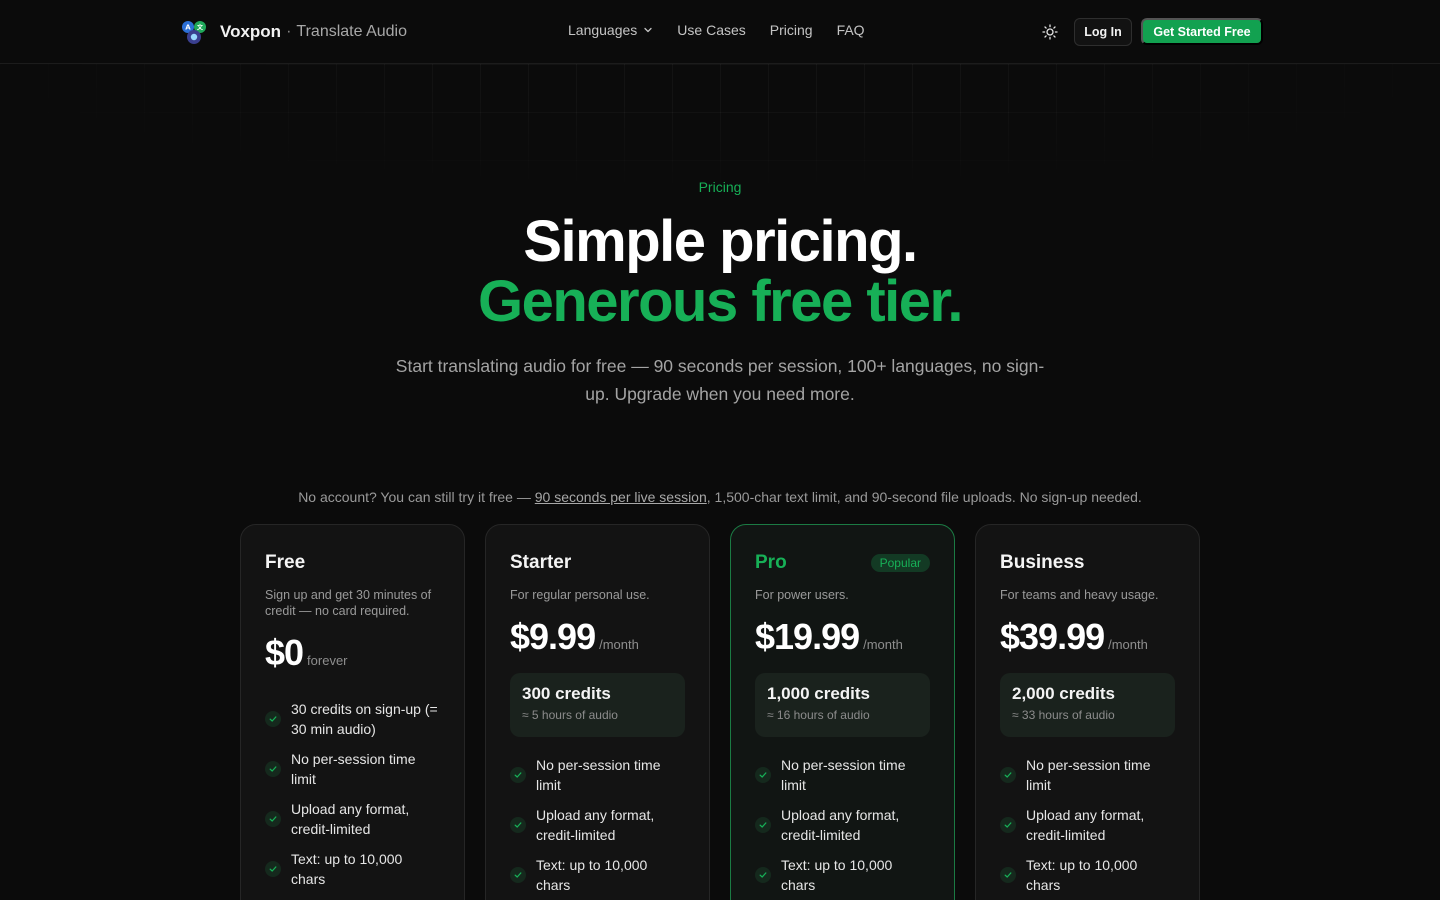 This screenshot has width=1440, height=900. What do you see at coordinates (842, 705) in the screenshot?
I see `plan-credits-box: 1,000 credits ≈ 16 hours of audio` at bounding box center [842, 705].